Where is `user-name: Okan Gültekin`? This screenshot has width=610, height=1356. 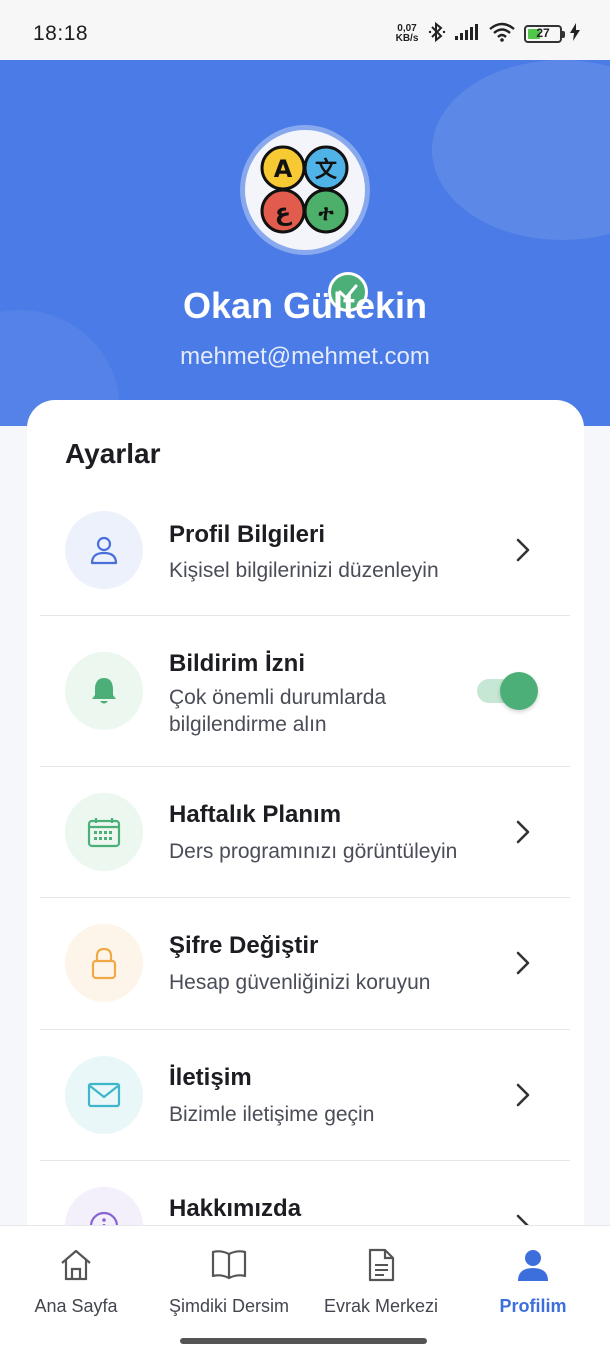
user-name: Okan Gültekin is located at coordinates (305, 305).